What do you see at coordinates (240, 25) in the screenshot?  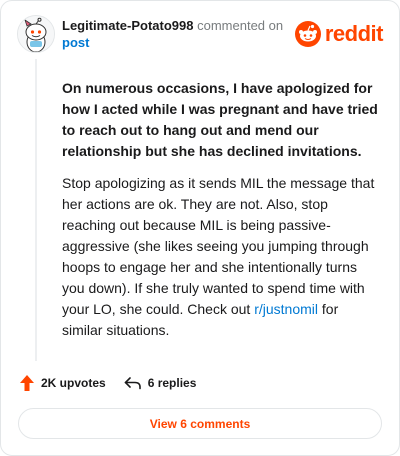 I see `commented-on-label: commented on` at bounding box center [240, 25].